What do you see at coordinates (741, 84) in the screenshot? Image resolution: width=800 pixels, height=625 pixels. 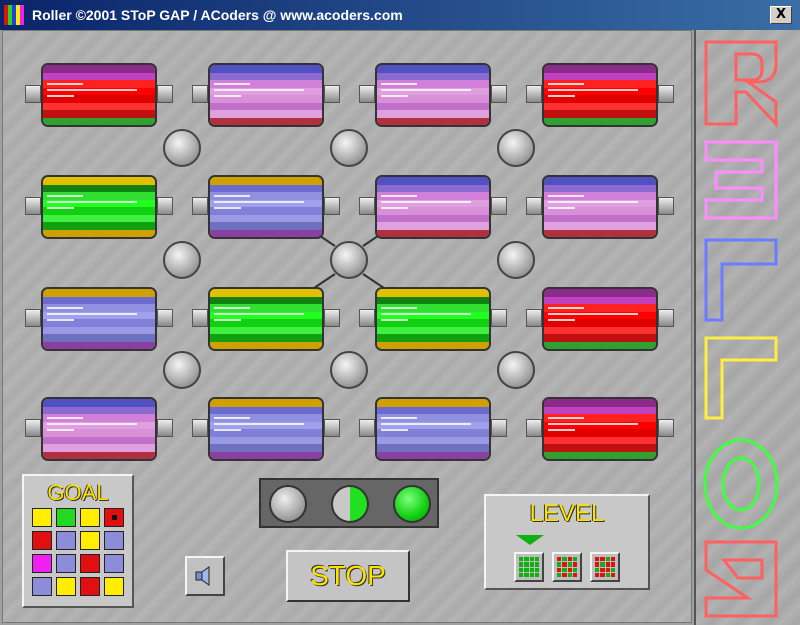 I see `logo-letter-r-top` at bounding box center [741, 84].